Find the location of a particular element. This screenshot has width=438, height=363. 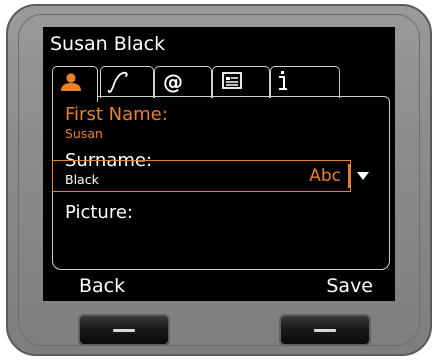

back-softkey: Back is located at coordinates (102, 286).